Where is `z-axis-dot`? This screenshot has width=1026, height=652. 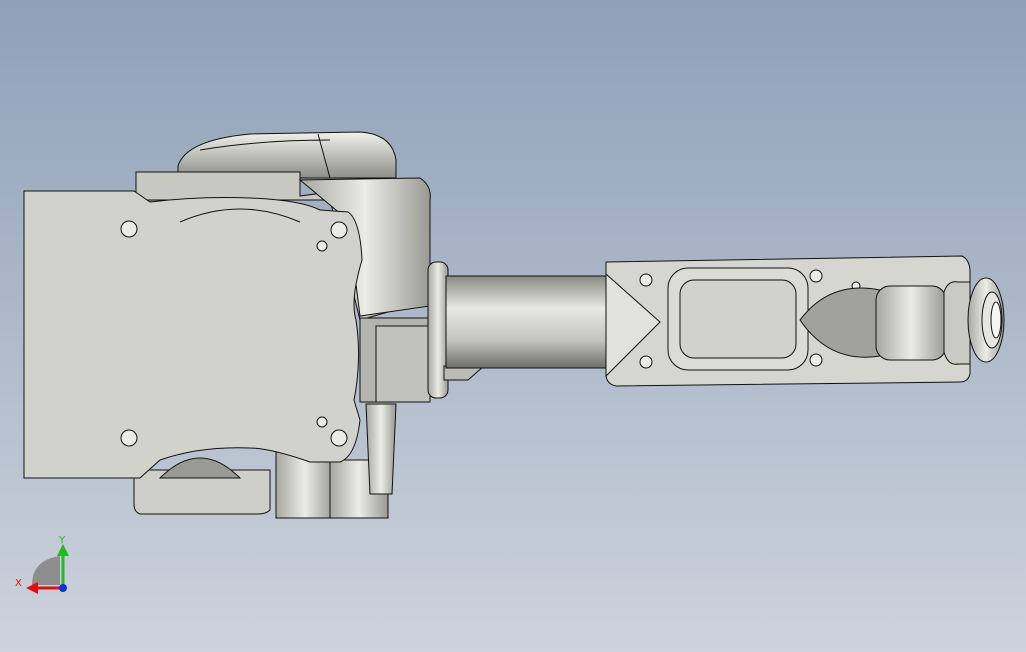
z-axis-dot is located at coordinates (63, 588).